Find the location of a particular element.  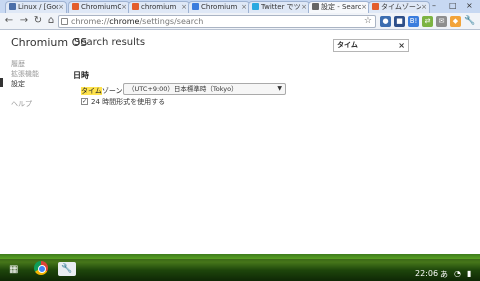

page-title: Search results is located at coordinates (110, 42).